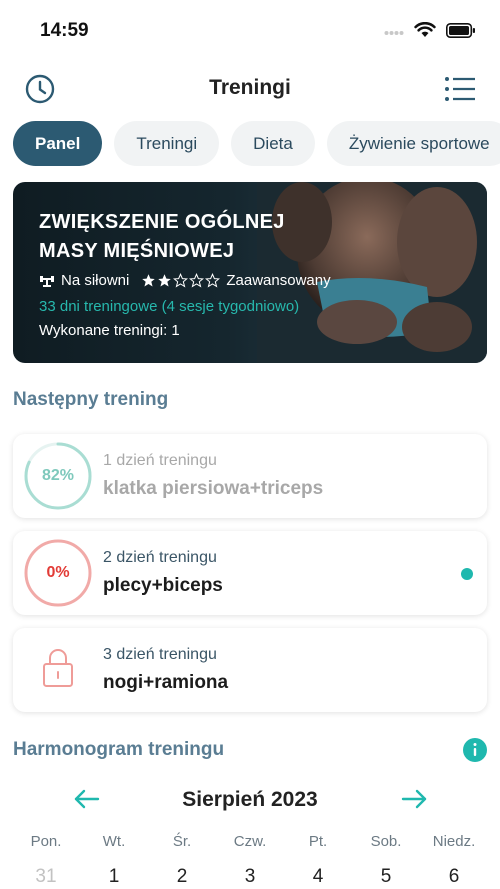 The height and width of the screenshot is (889, 500). I want to click on tab-dieta: Dieta, so click(273, 143).